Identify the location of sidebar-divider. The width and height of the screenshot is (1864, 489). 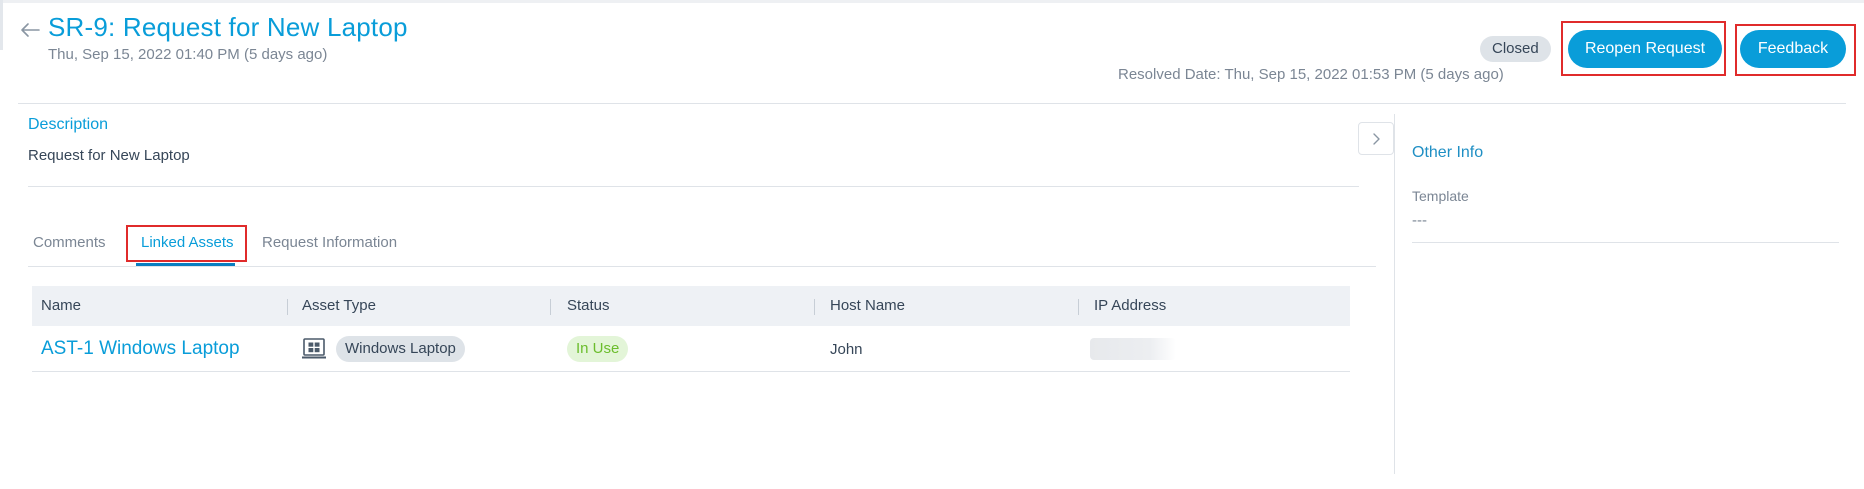
(1394, 294).